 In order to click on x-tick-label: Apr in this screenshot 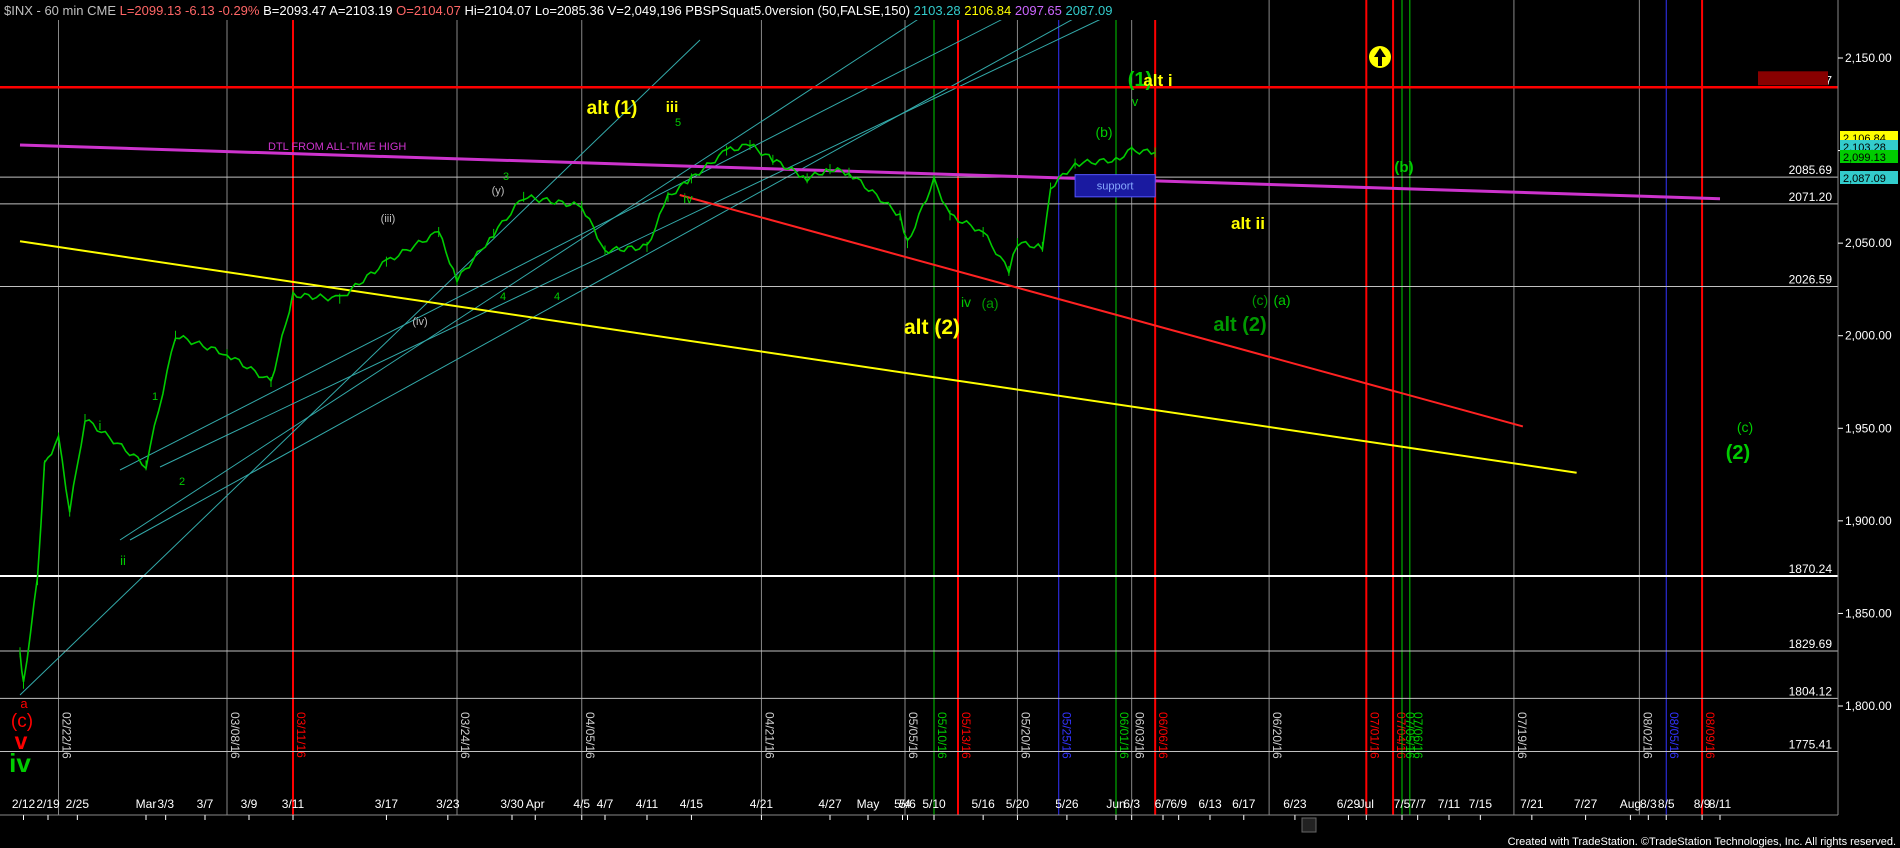, I will do `click(535, 804)`.